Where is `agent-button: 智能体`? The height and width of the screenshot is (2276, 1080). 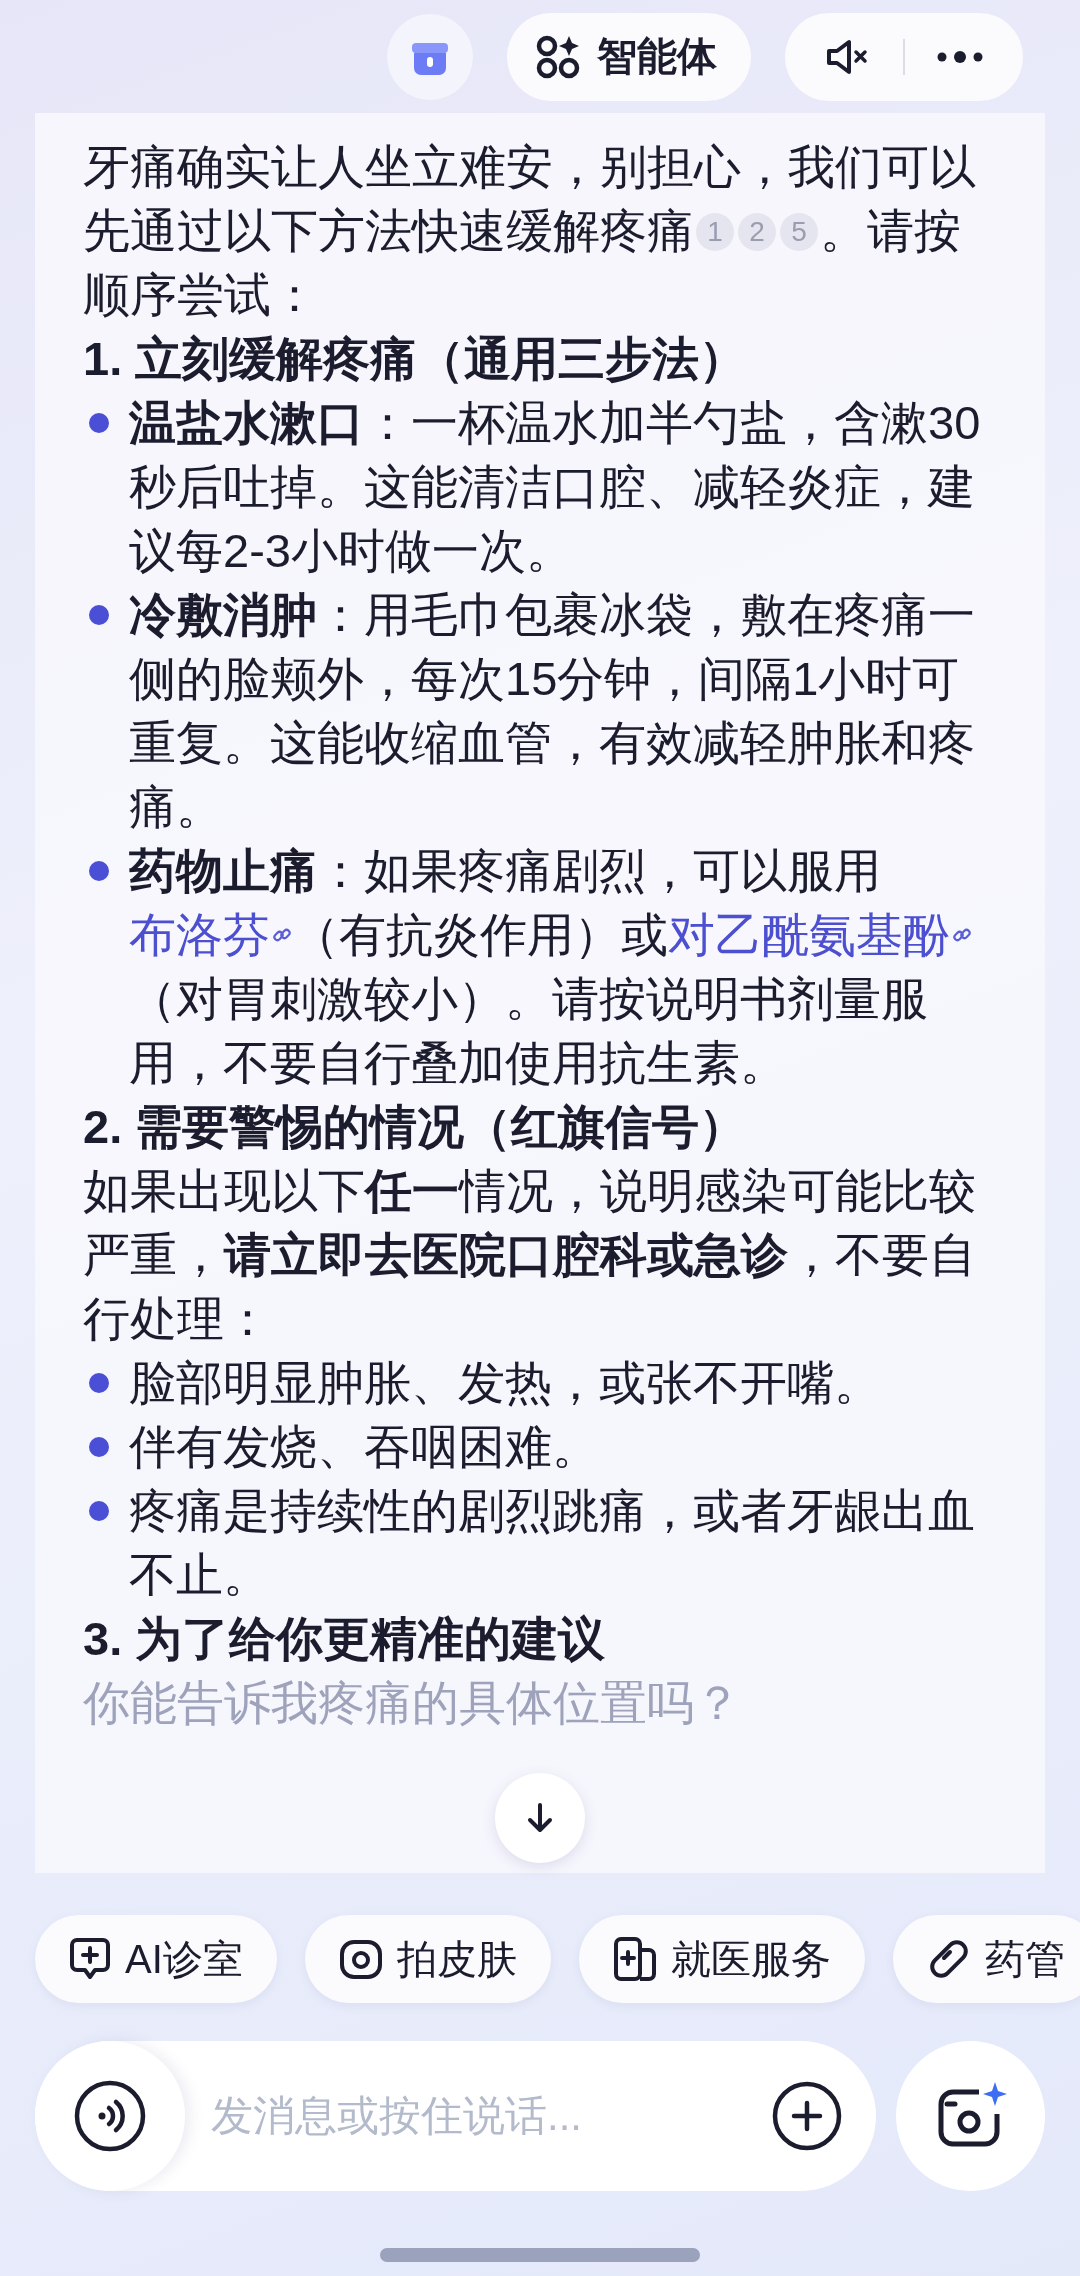 agent-button: 智能体 is located at coordinates (629, 56).